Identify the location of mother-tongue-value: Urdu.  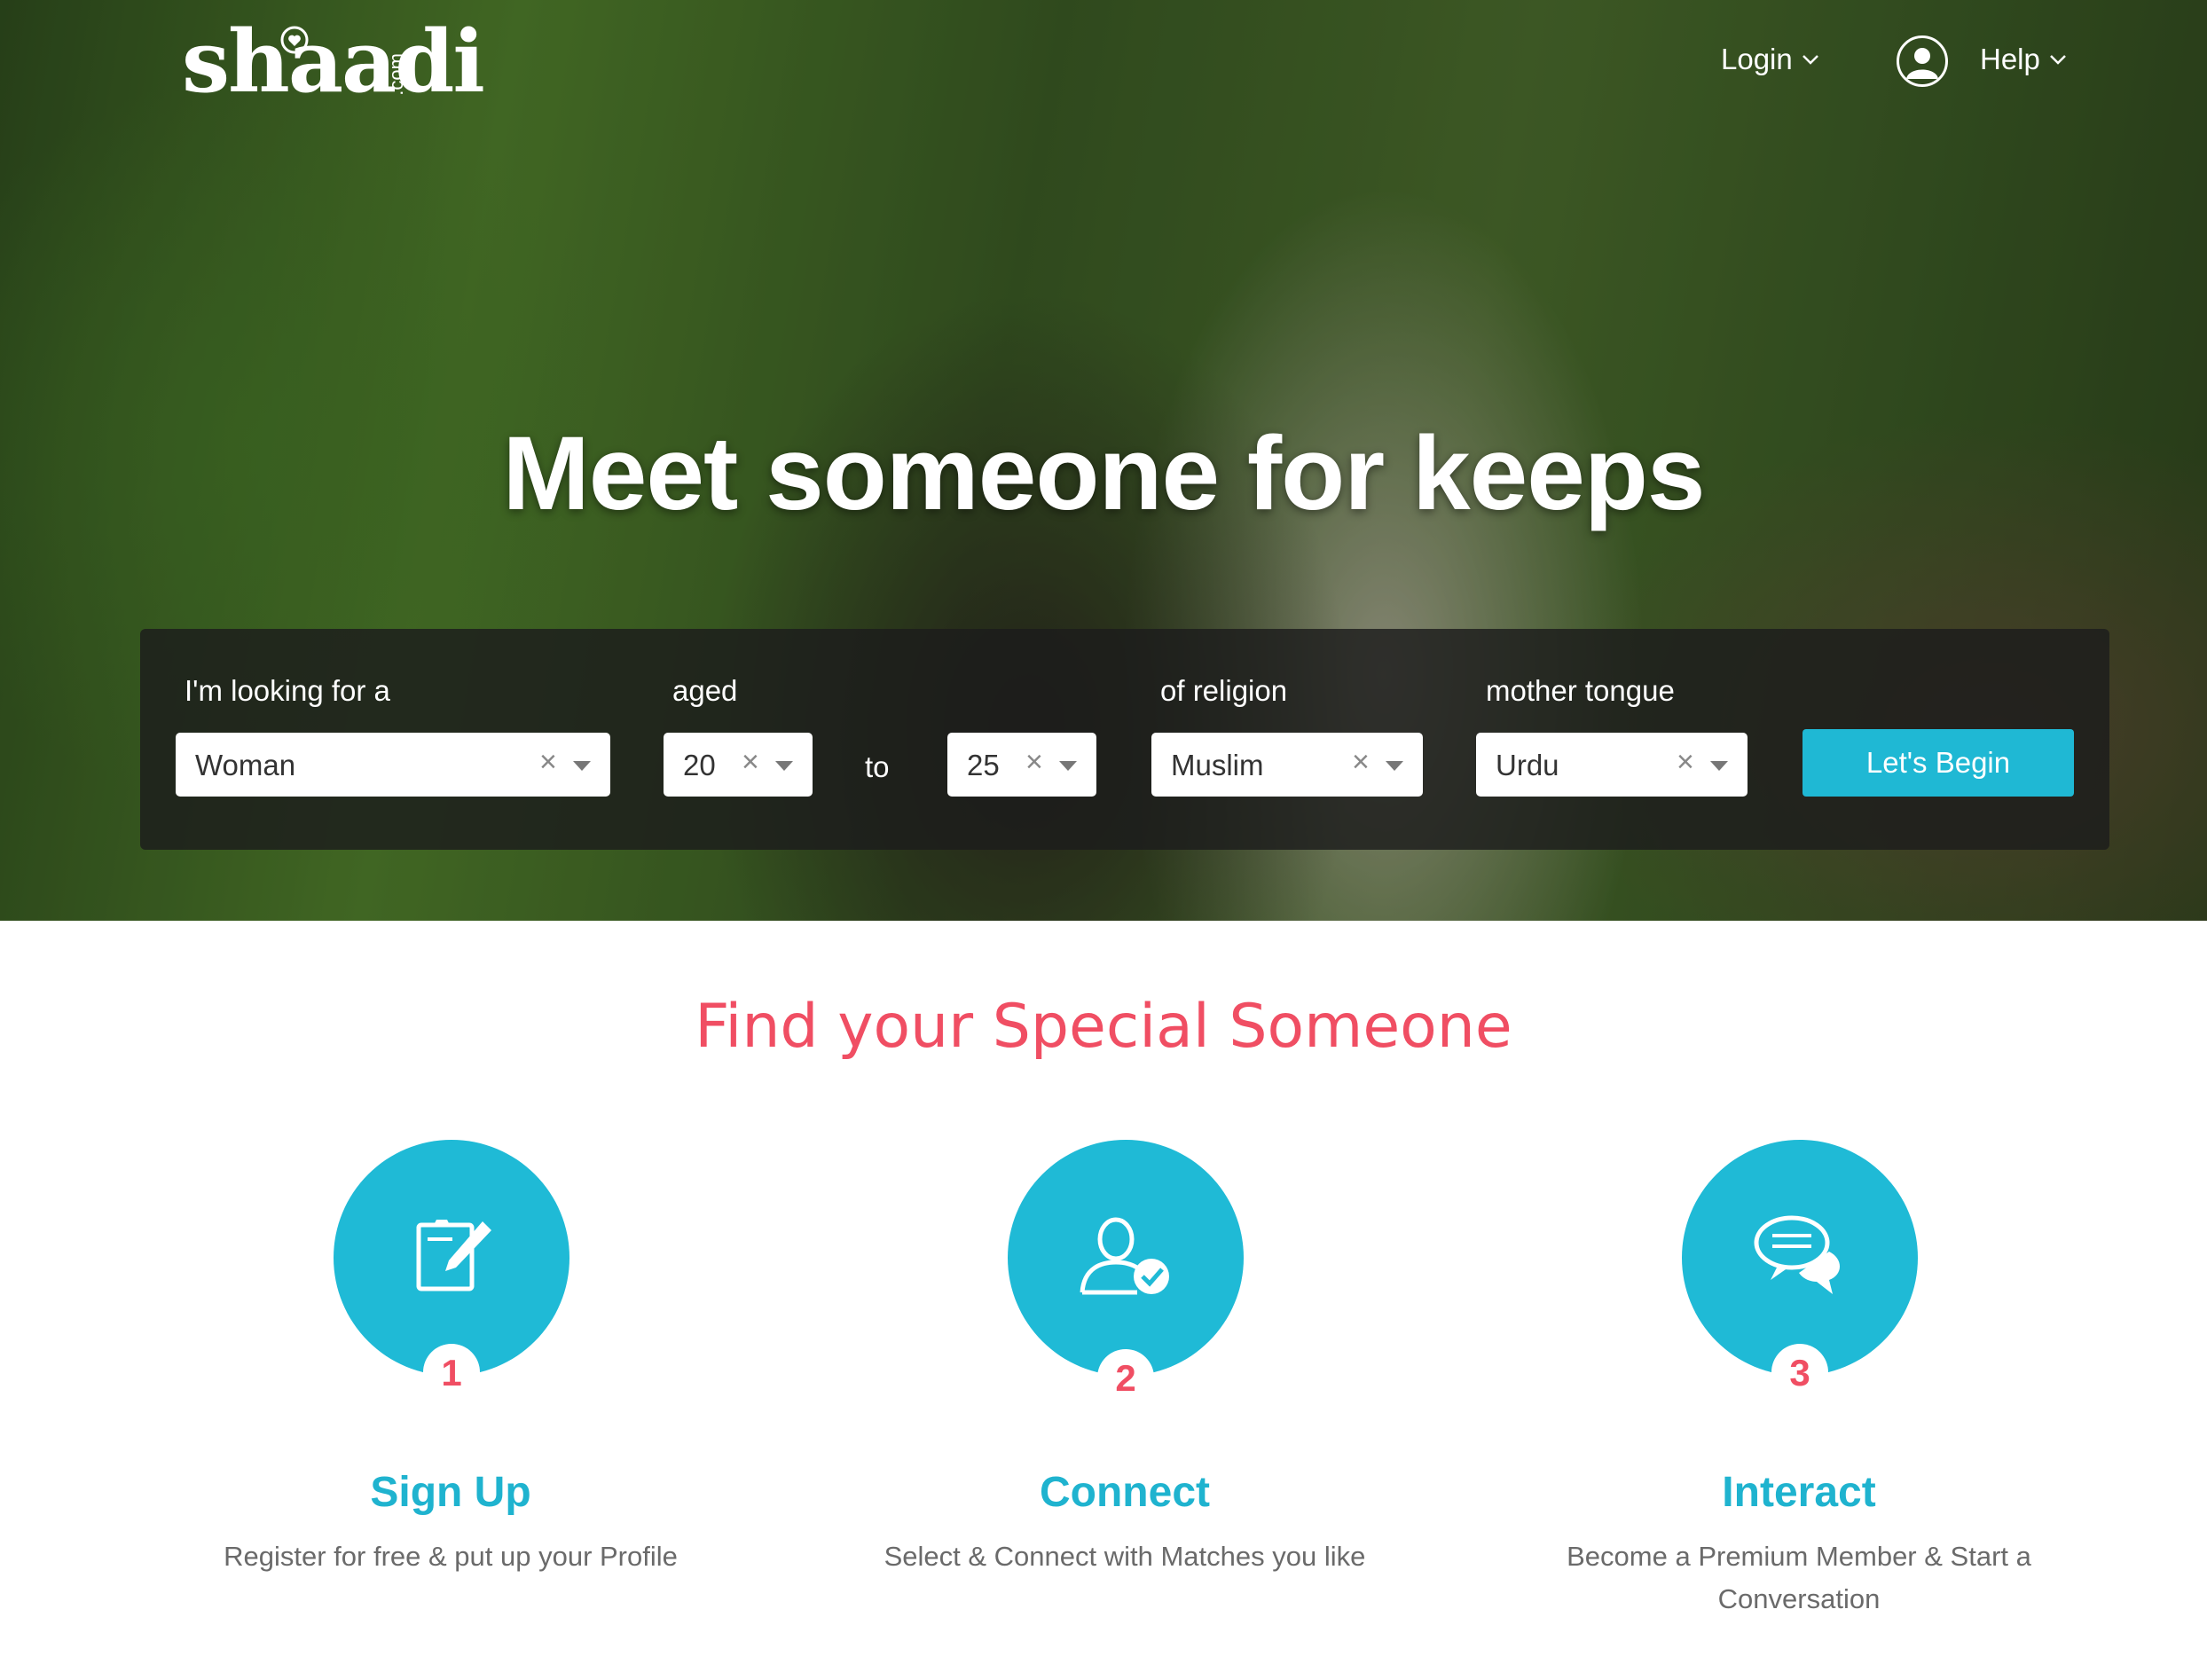
(1527, 765).